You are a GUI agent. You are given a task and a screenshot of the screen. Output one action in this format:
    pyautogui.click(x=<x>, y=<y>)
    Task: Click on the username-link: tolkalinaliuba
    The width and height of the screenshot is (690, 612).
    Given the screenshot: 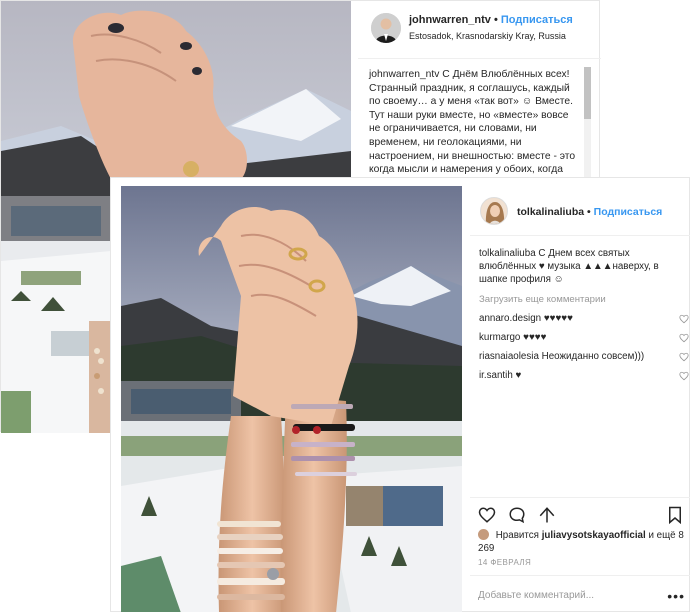 What is the action you would take?
    pyautogui.click(x=550, y=212)
    